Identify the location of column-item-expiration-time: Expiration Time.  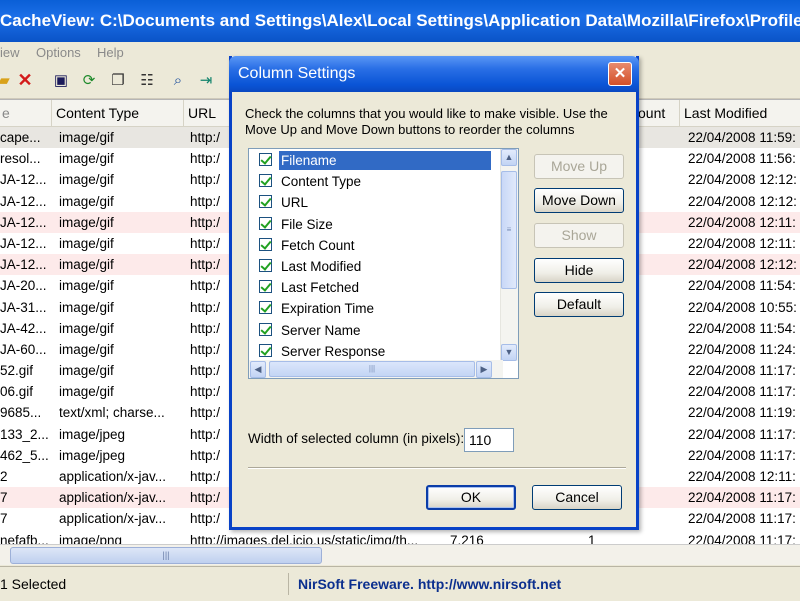
(374, 308).